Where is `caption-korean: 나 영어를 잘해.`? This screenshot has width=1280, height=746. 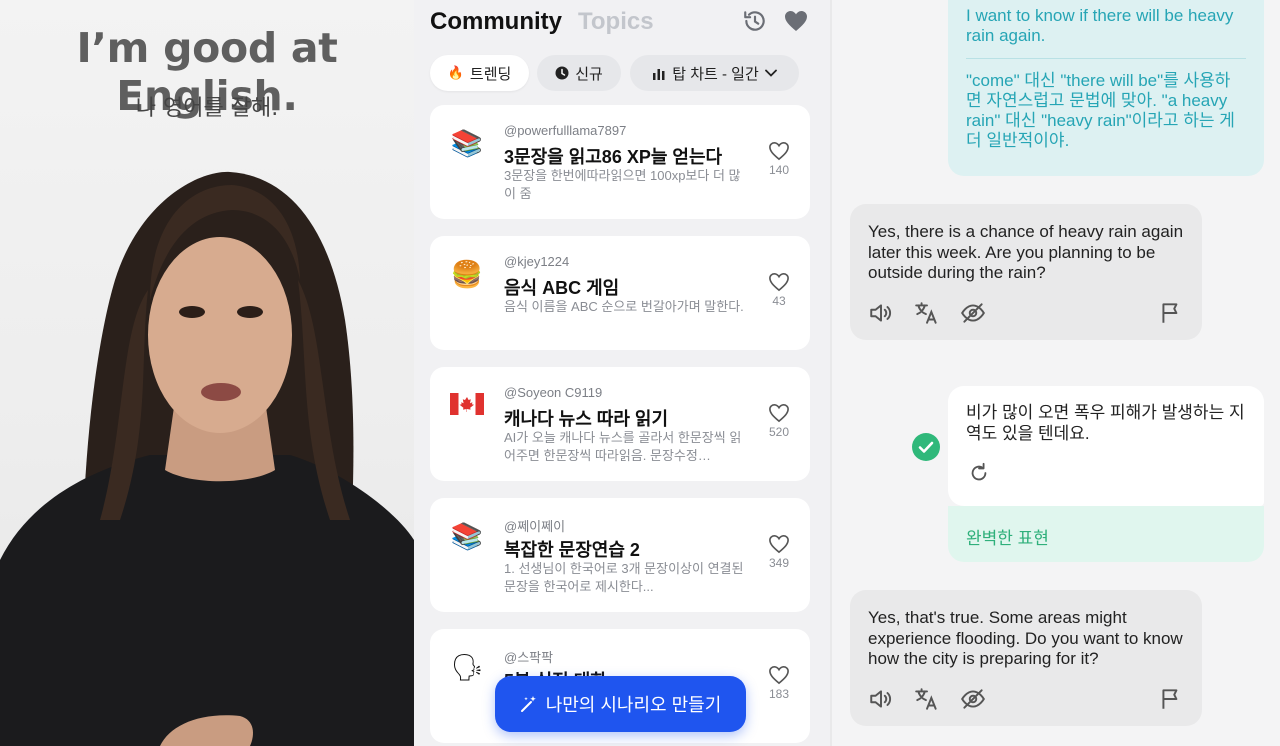
caption-korean: 나 영어를 잘해. is located at coordinates (207, 108).